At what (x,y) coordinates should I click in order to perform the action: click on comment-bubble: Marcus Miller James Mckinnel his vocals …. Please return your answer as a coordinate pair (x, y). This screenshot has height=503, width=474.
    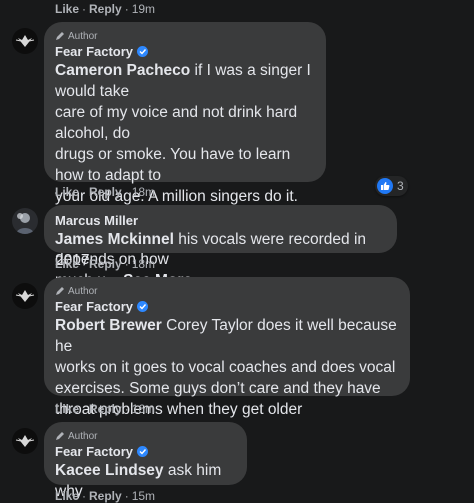
    Looking at the image, I should click on (220, 237).